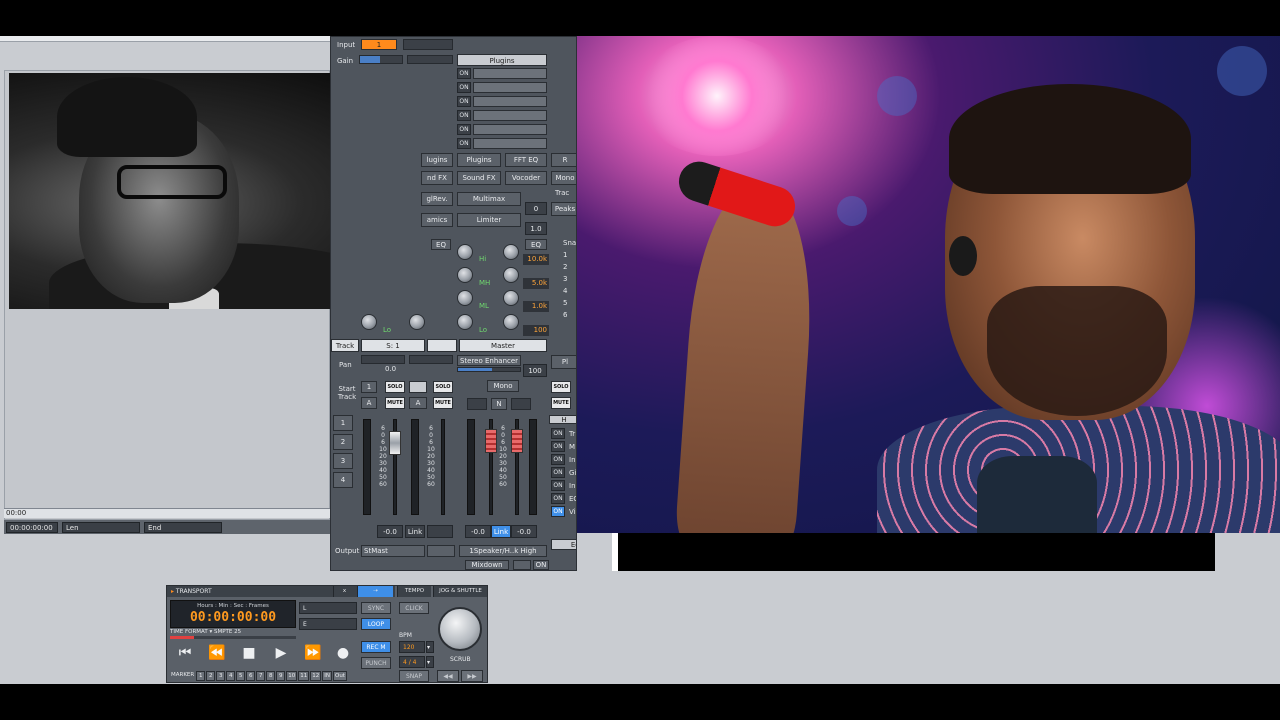  Describe the element at coordinates (395, 387) in the screenshot. I see `track-solo-button: SOLO` at that location.